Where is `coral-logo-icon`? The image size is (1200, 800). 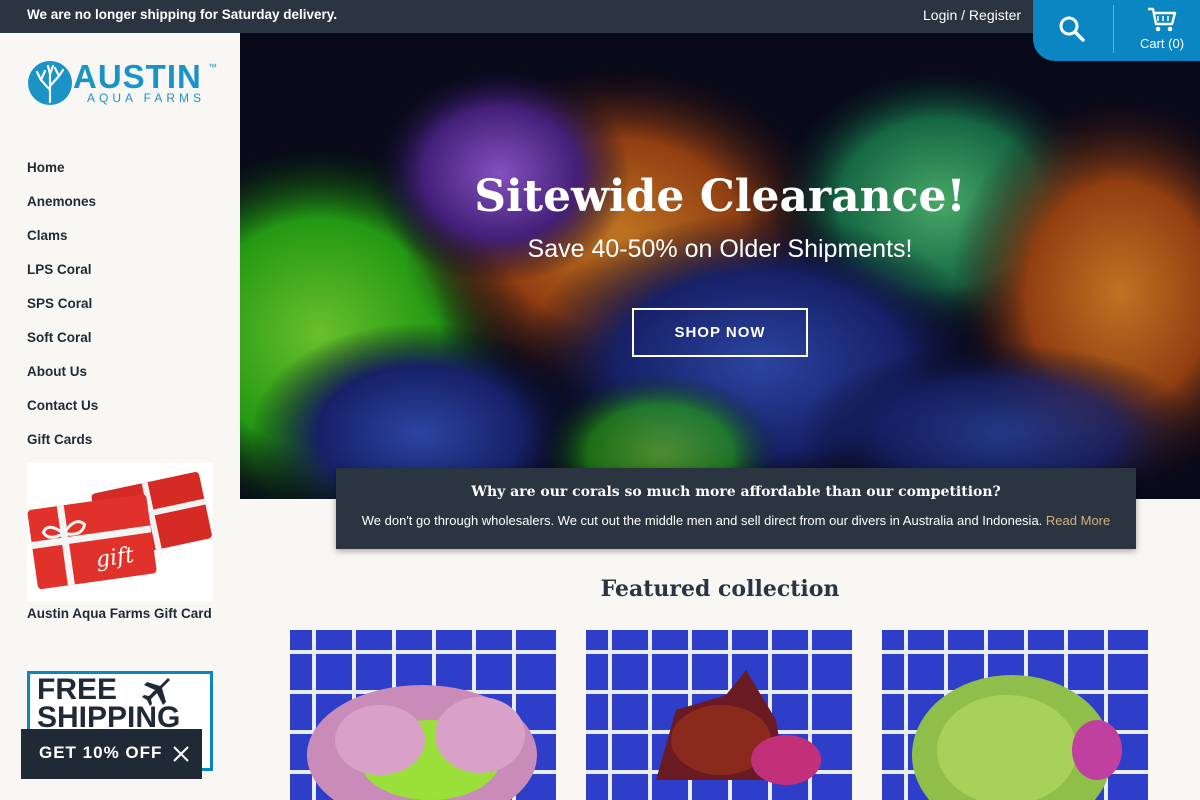 coral-logo-icon is located at coordinates (50, 83).